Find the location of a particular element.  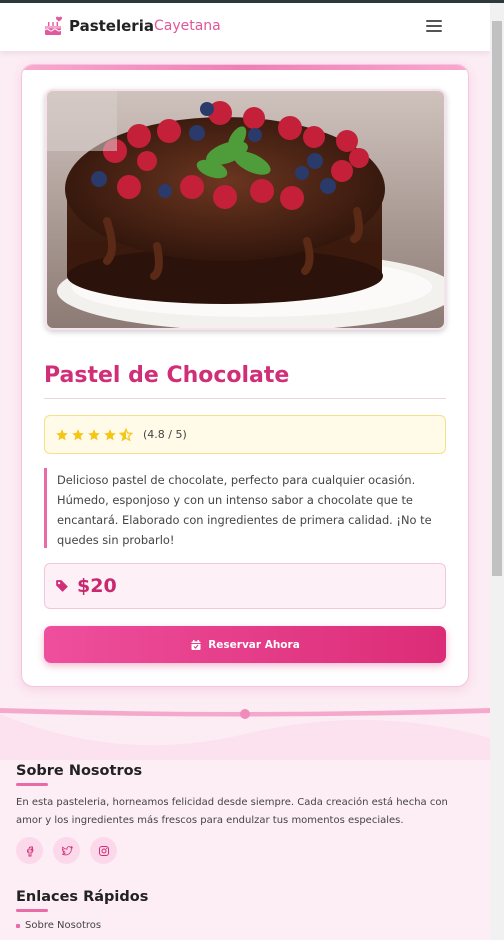

scrollbar-thumb is located at coordinates (497, 298).